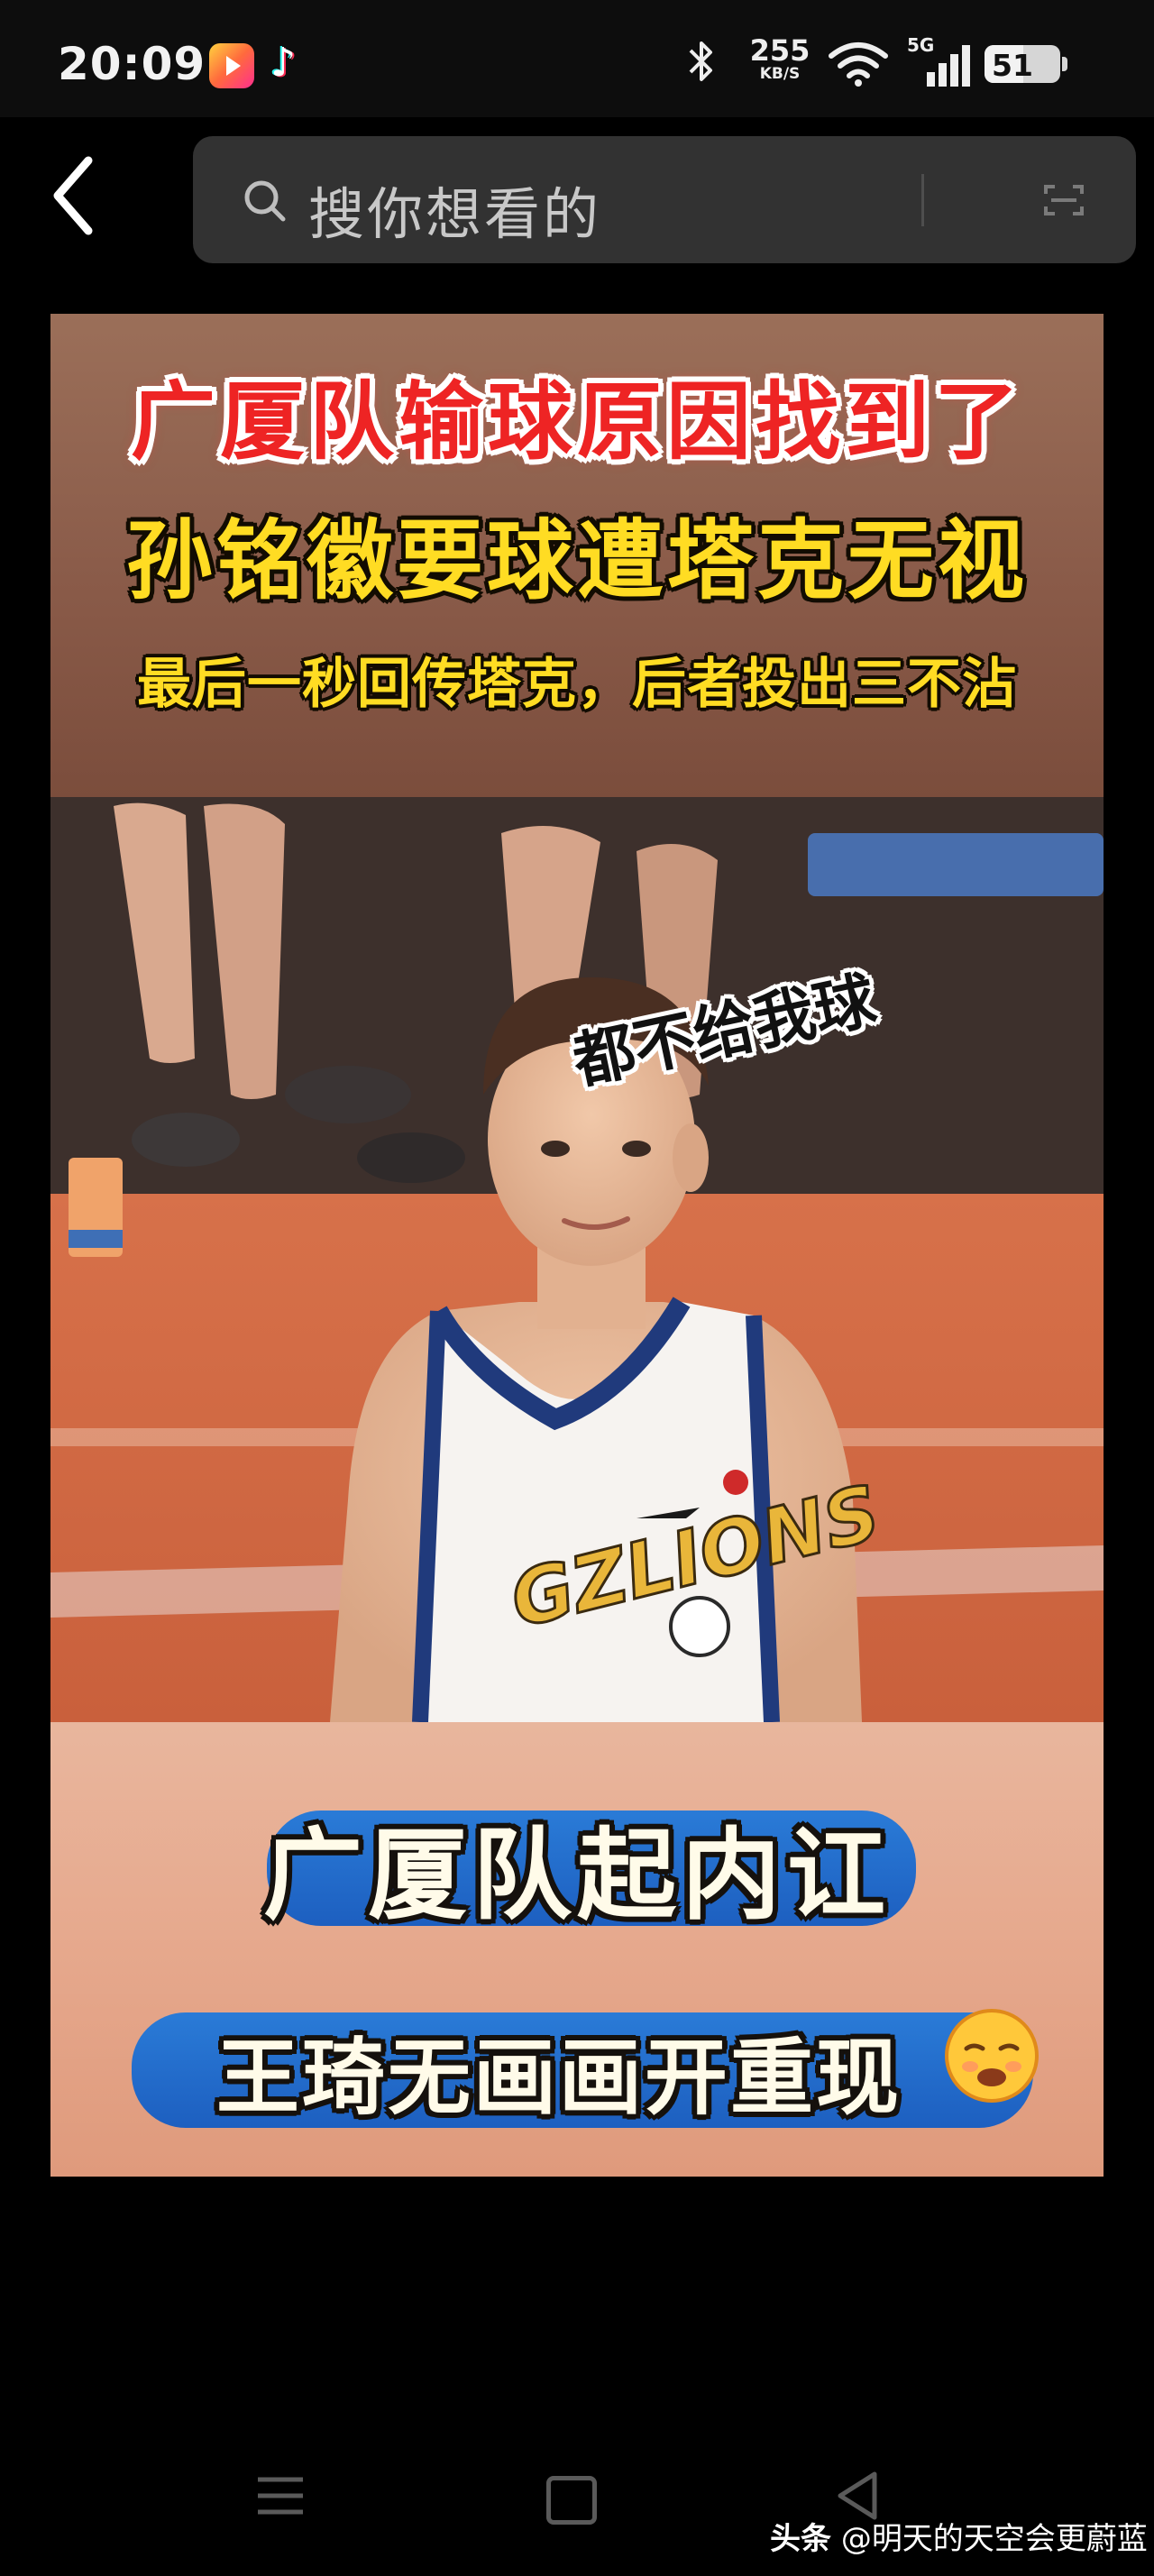  What do you see at coordinates (283, 63) in the screenshot?
I see `tiktok-icon: ♪` at bounding box center [283, 63].